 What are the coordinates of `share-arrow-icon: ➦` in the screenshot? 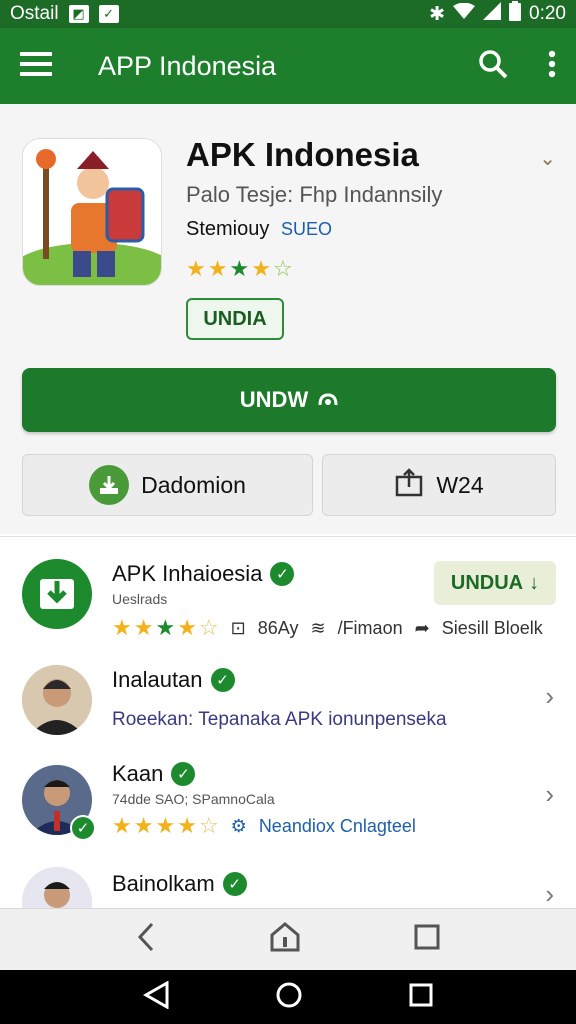 It's located at (422, 627).